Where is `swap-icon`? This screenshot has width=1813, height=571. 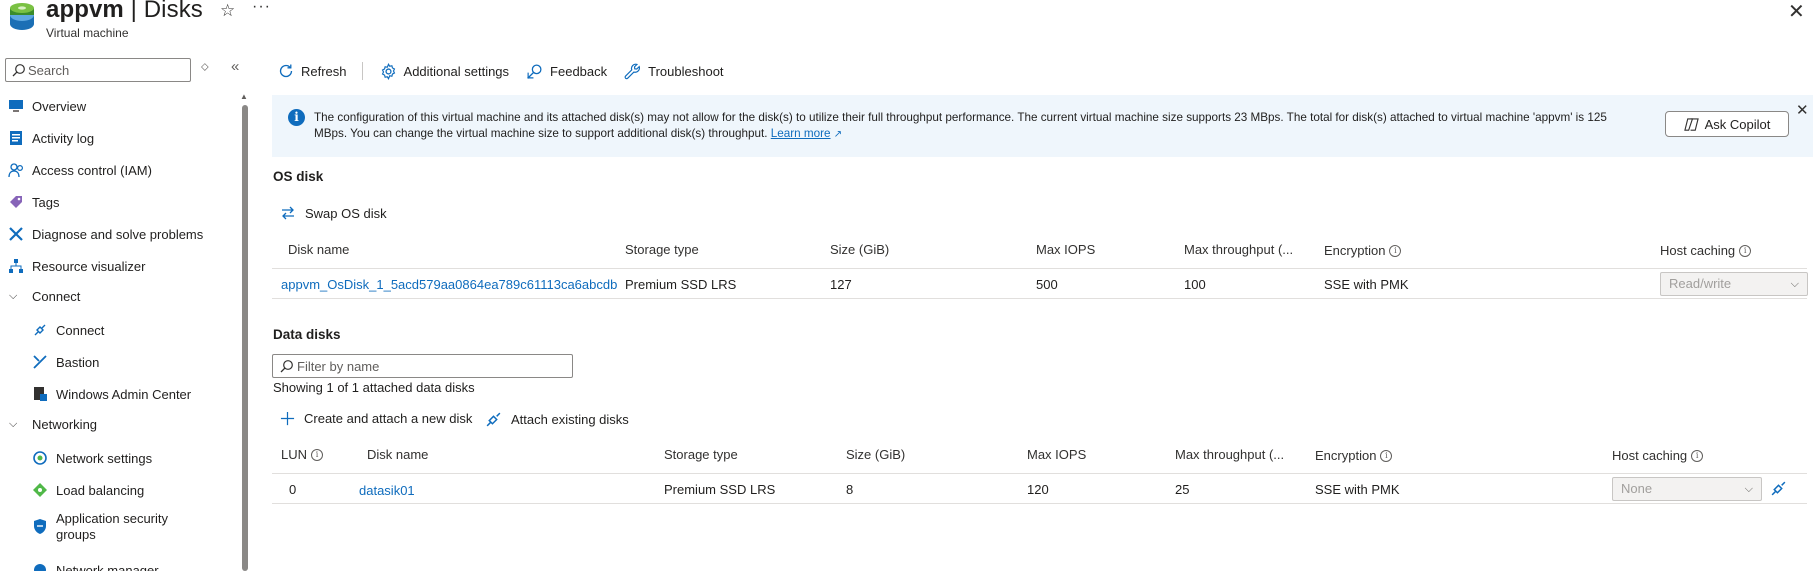
swap-icon is located at coordinates (288, 213).